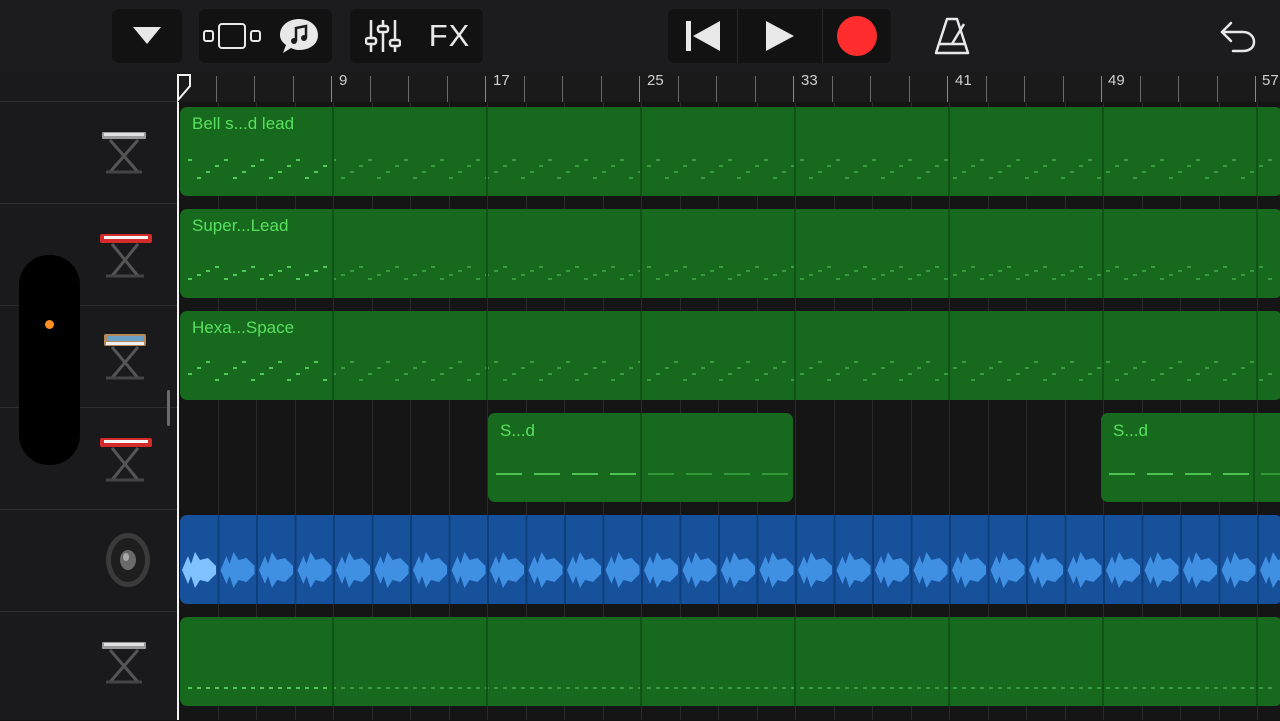 Image resolution: width=1280 pixels, height=721 pixels. Describe the element at coordinates (184, 88) in the screenshot. I see `playhead-marker-icon` at that location.